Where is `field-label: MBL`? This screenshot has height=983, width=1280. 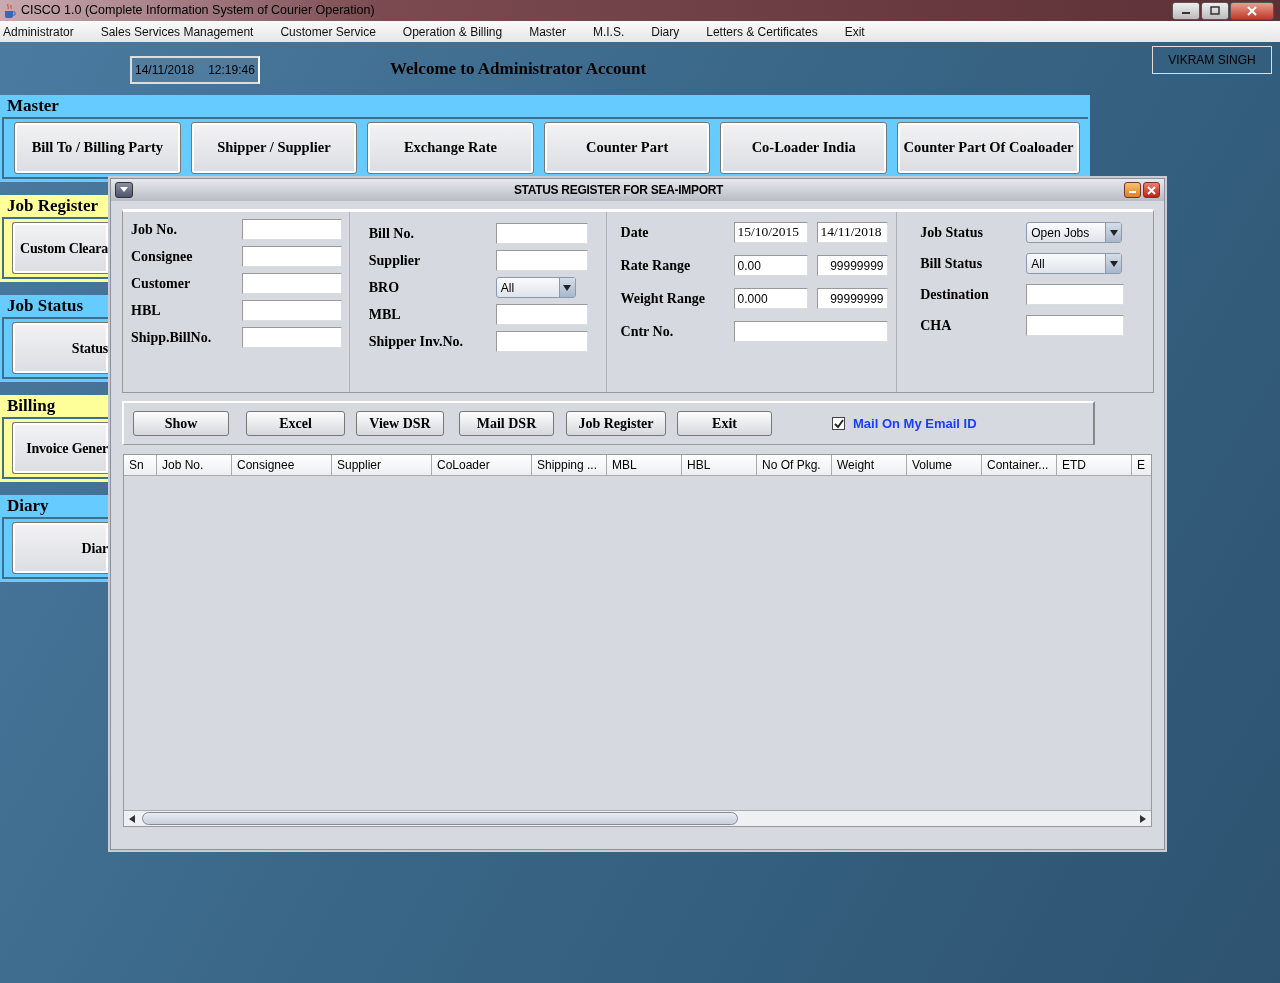
field-label: MBL is located at coordinates (385, 315).